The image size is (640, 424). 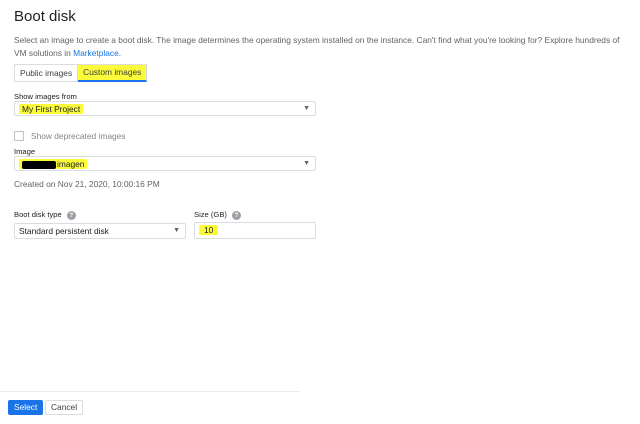 I want to click on size-label-text: Size (GB), so click(x=210, y=214).